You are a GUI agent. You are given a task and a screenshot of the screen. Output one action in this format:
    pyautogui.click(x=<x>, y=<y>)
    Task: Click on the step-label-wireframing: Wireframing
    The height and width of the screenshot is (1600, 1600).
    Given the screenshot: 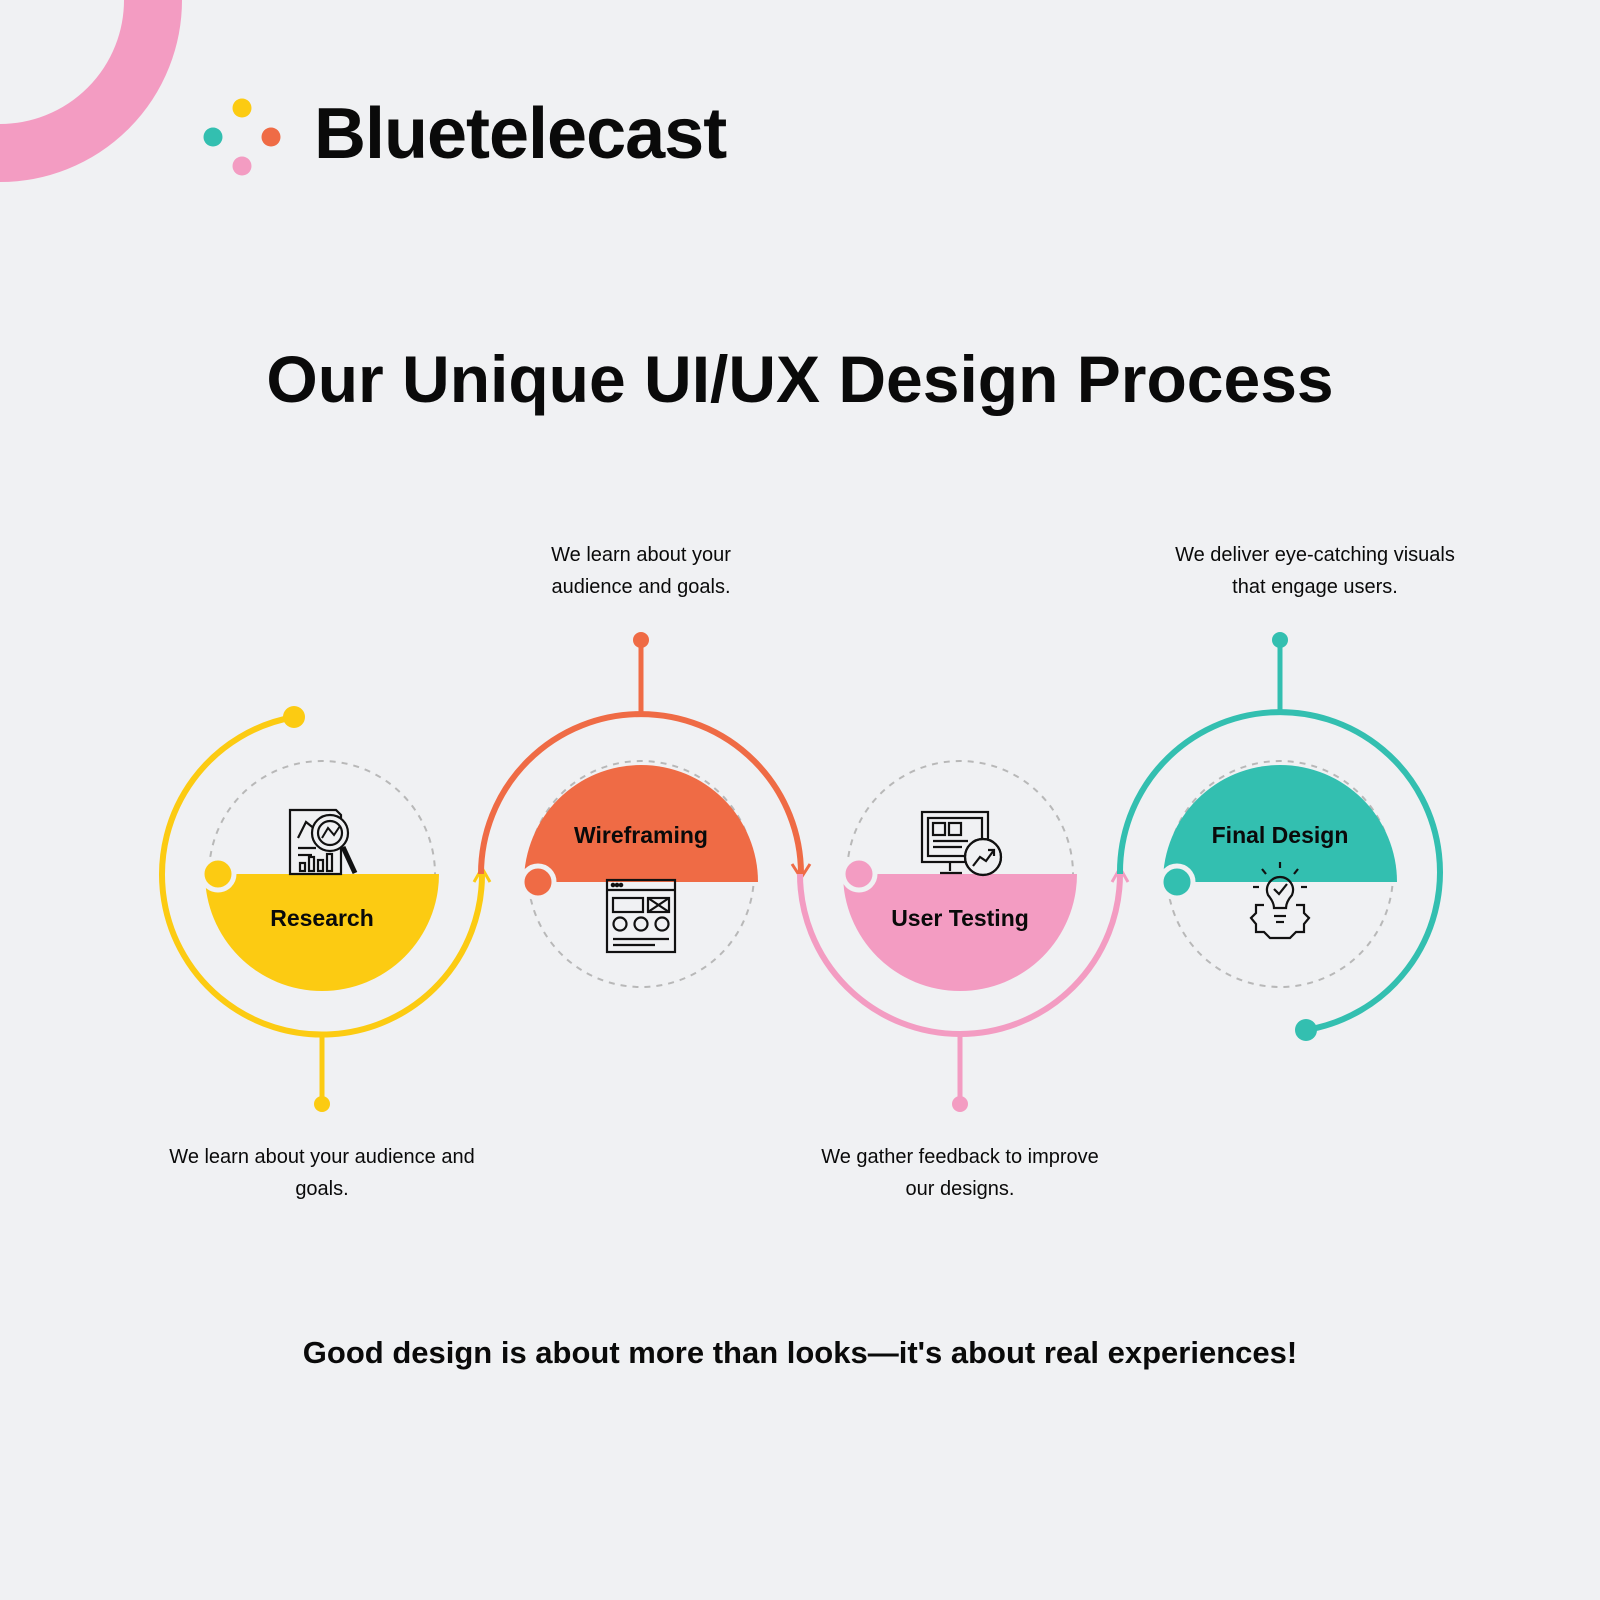 What is the action you would take?
    pyautogui.click(x=641, y=835)
    